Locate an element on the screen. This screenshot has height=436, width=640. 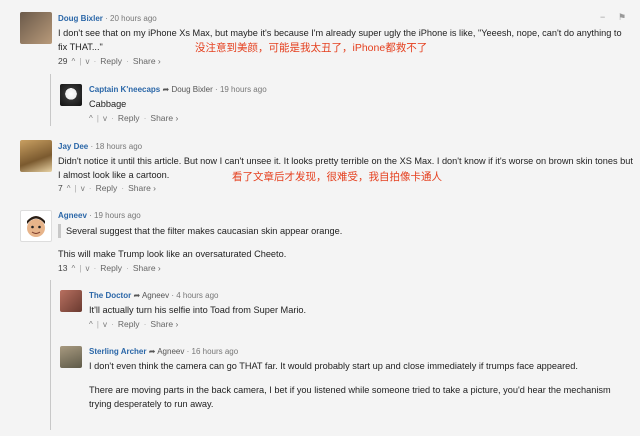
author-name: Agneev is located at coordinates (72, 215).